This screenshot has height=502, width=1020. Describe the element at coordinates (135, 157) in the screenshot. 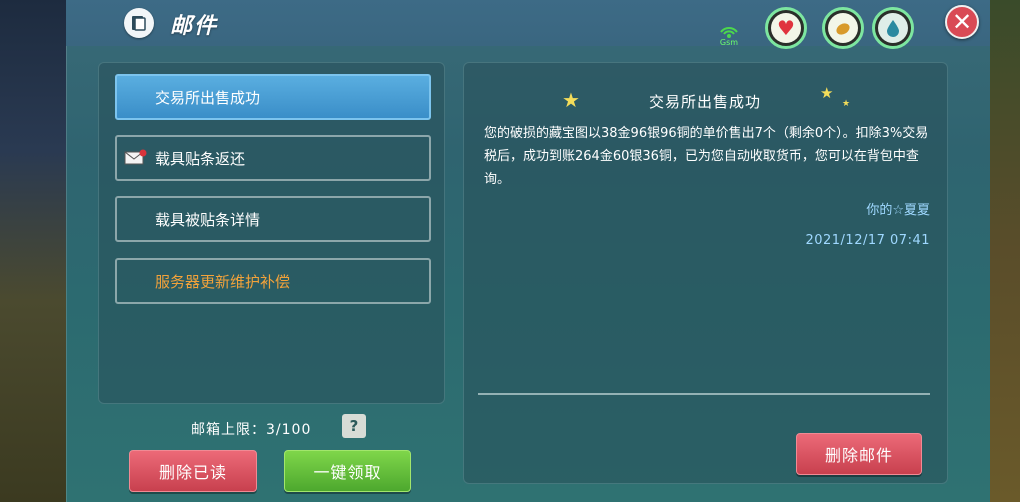

I see `envelope-icon` at that location.